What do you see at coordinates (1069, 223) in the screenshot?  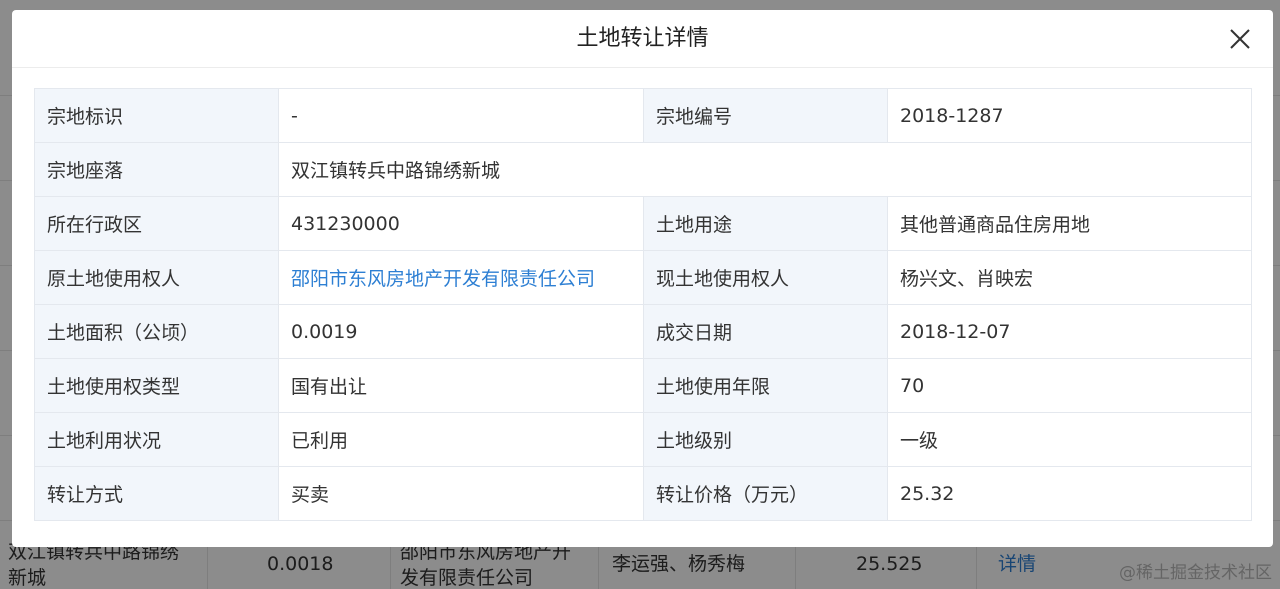 I see `value-land-use: 其他普通商品住房用地` at bounding box center [1069, 223].